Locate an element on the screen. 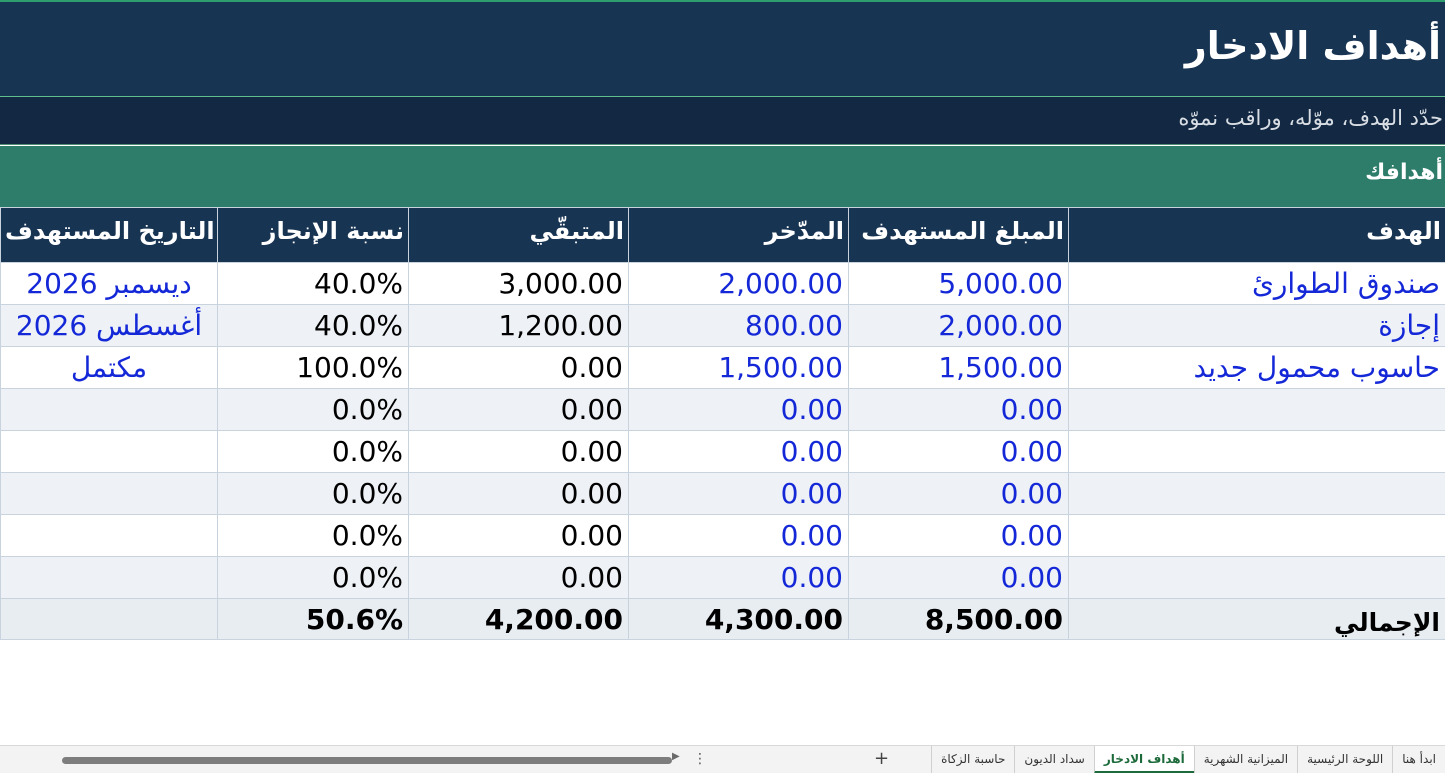 The image size is (1445, 773). remaining-cell: 3,000.00 is located at coordinates (518, 283).